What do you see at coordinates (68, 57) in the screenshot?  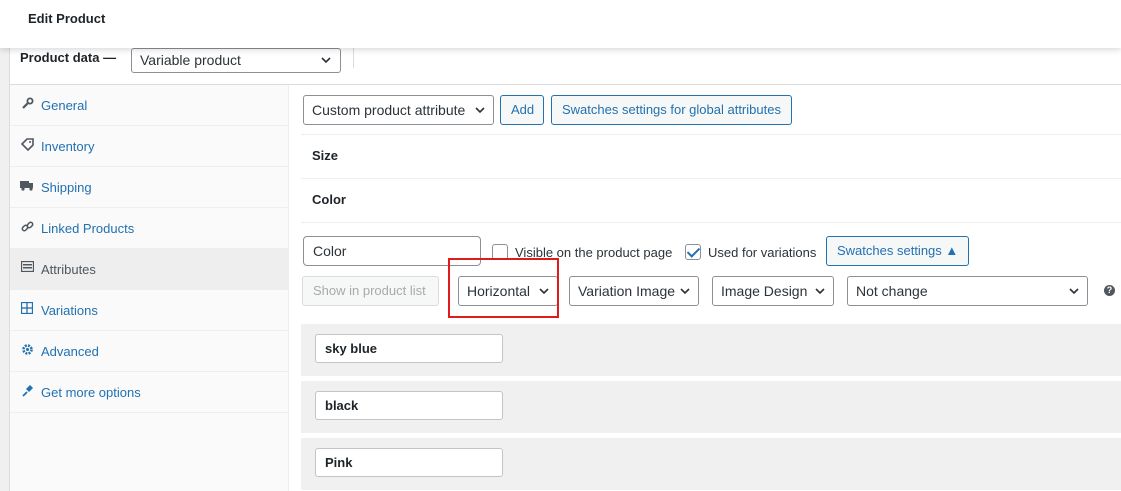 I see `product-data-label: Product data —` at bounding box center [68, 57].